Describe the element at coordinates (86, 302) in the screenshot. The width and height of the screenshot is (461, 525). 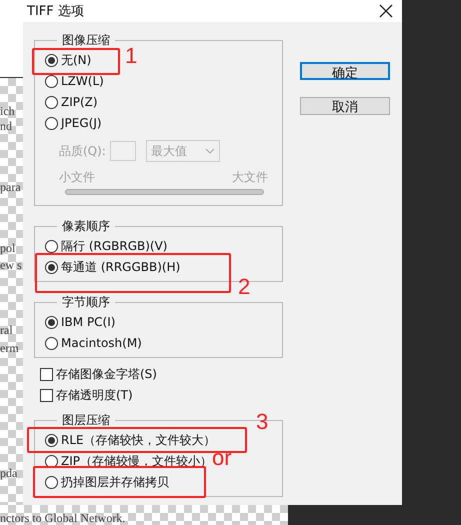
I see `group-title: 字节顺序` at that location.